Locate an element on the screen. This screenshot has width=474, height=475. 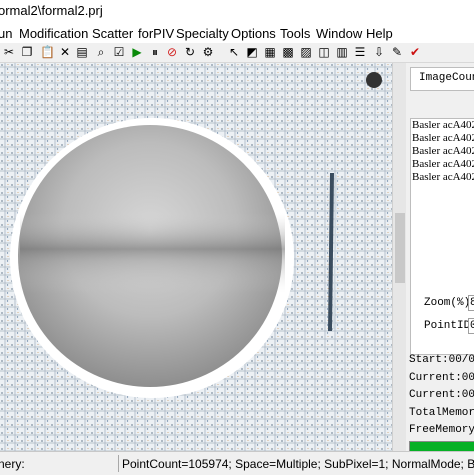
image-icon: ▤ is located at coordinates (82, 52).